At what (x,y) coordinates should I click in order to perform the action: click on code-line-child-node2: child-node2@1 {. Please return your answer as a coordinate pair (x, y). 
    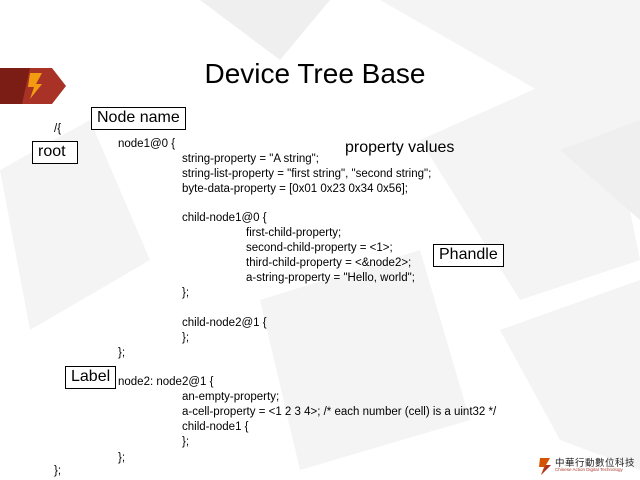
    Looking at the image, I should click on (224, 323).